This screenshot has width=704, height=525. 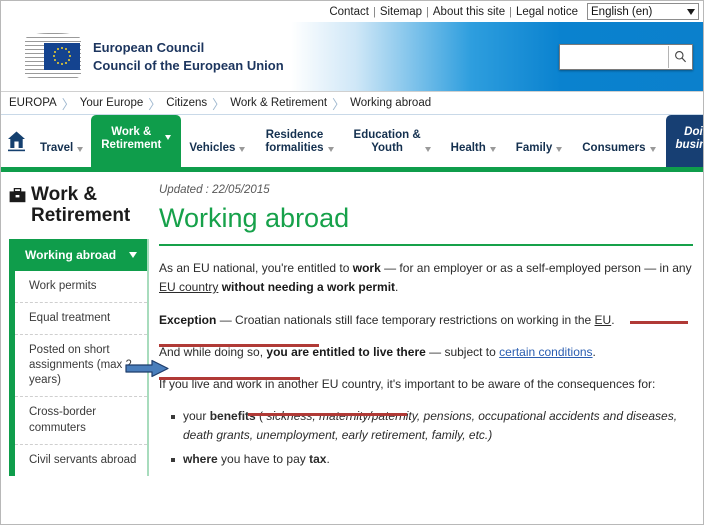 I want to click on emphasis-without-permit: without needing a work permit, so click(x=308, y=287).